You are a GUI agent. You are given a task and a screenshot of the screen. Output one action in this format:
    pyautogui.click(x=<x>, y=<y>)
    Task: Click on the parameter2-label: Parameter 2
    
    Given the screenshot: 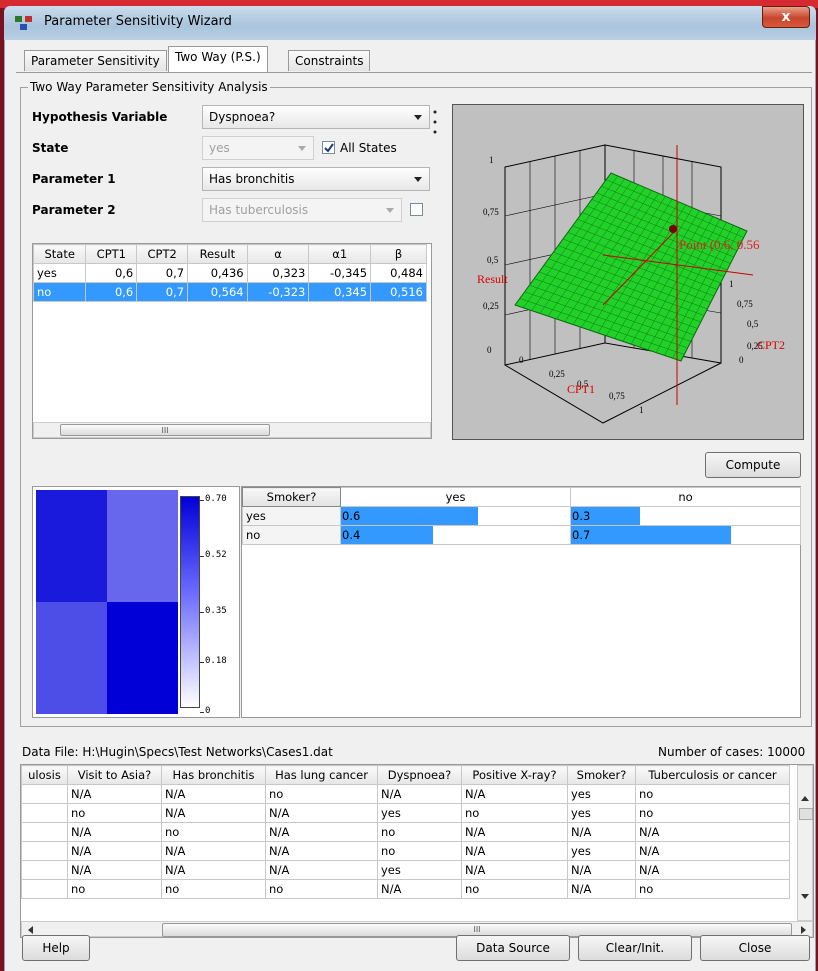 What is the action you would take?
    pyautogui.click(x=74, y=210)
    